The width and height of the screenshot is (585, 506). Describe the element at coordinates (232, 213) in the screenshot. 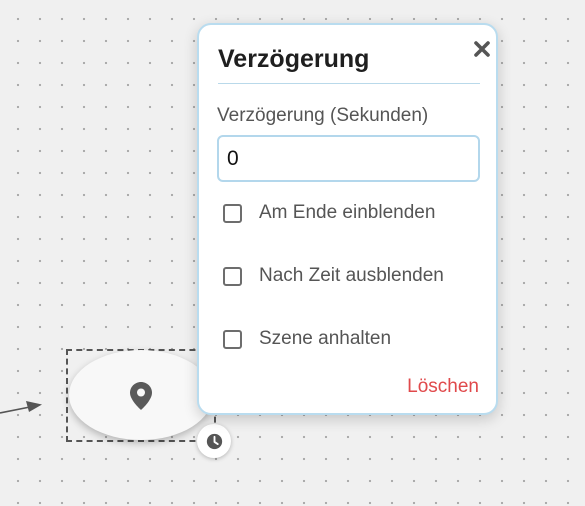

I see `fade-in-at-end-checkbox` at that location.